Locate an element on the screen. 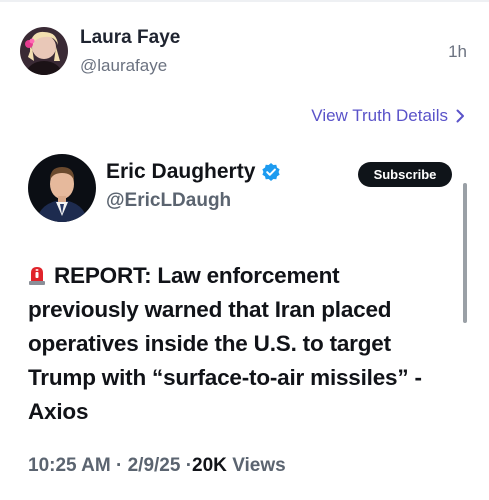  subscribe-button: Subscribe is located at coordinates (405, 174).